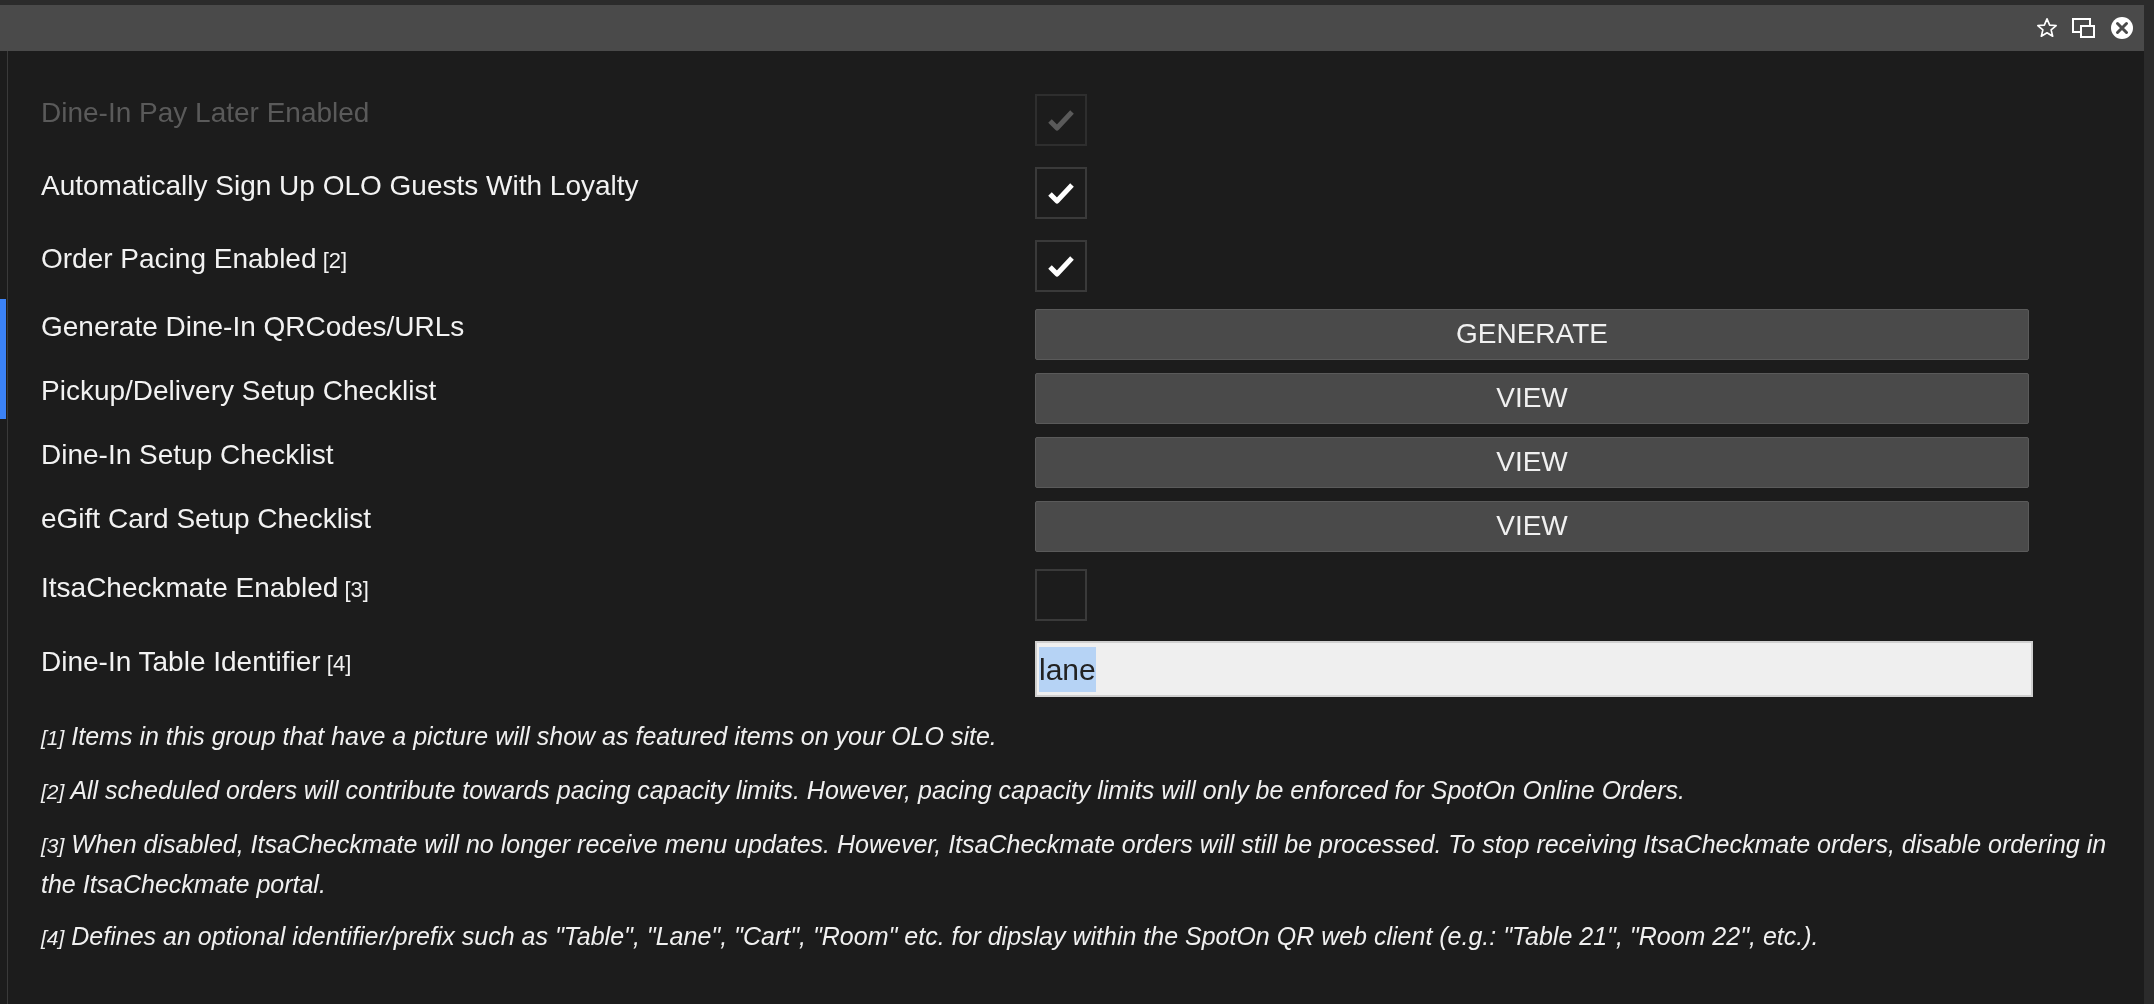 This screenshot has width=2154, height=1004. What do you see at coordinates (1532, 334) in the screenshot?
I see `action-button: GENERATE` at bounding box center [1532, 334].